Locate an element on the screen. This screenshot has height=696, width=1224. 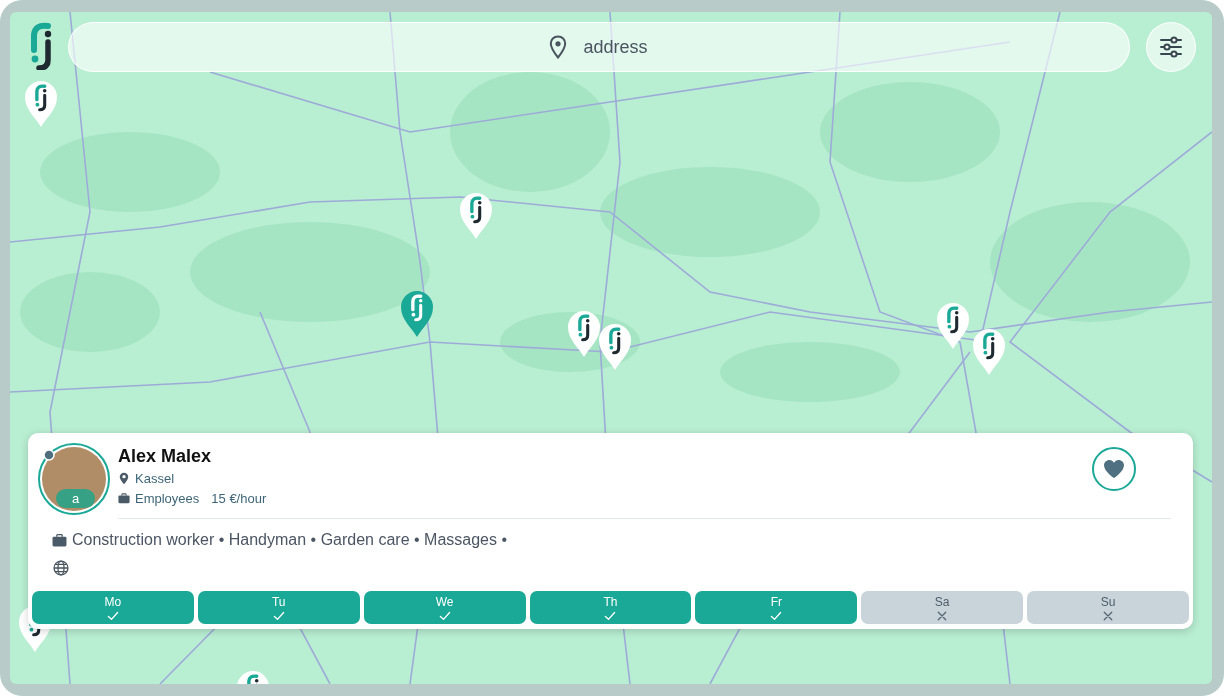
sliders-icon is located at coordinates (1171, 47).